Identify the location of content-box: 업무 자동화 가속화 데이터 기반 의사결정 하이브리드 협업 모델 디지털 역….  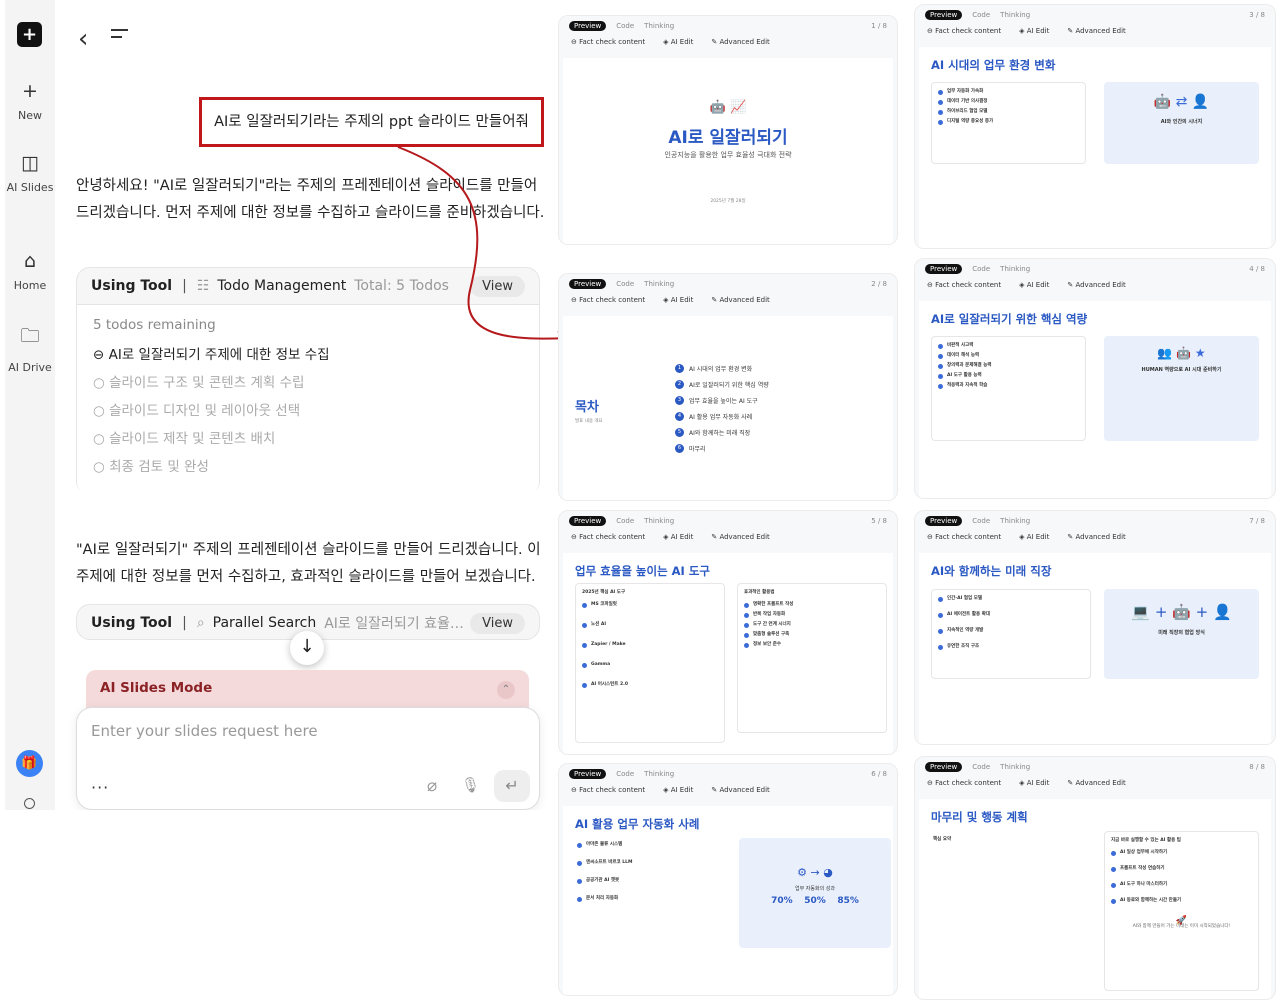
(1008, 123).